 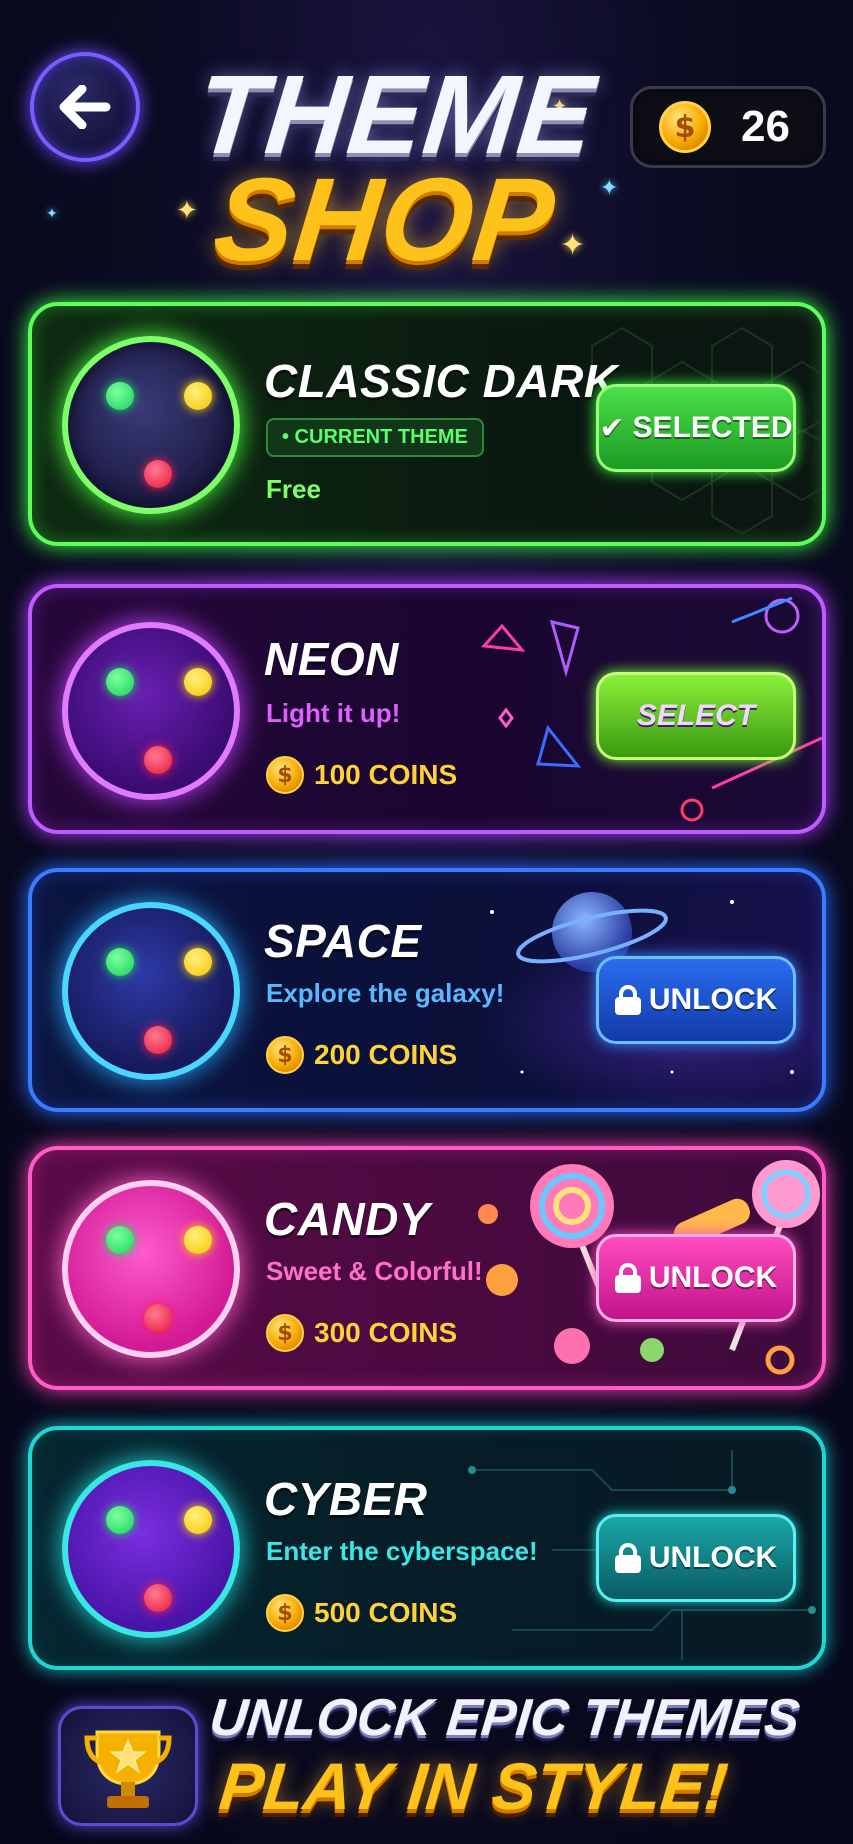 I want to click on check-icon: ✔, so click(x=612, y=428).